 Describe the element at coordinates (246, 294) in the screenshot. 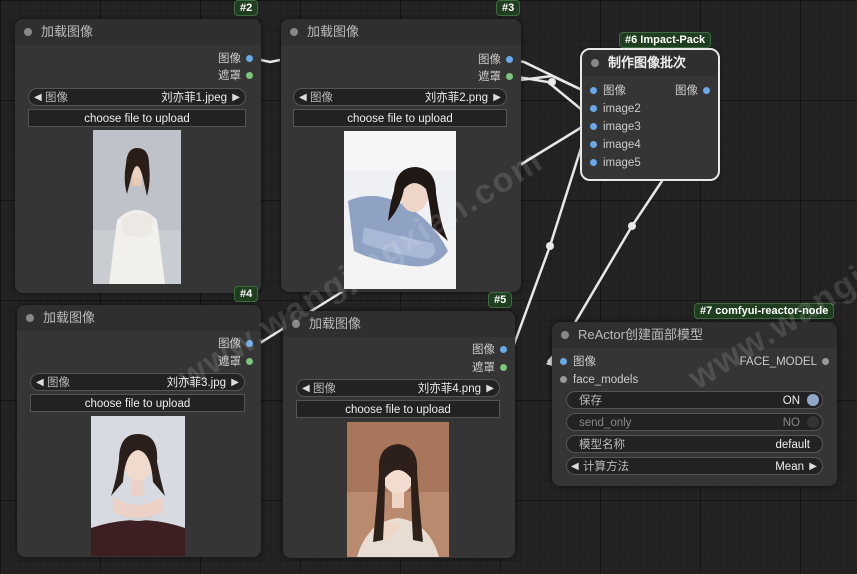

I see `node-id-badge: #4` at that location.